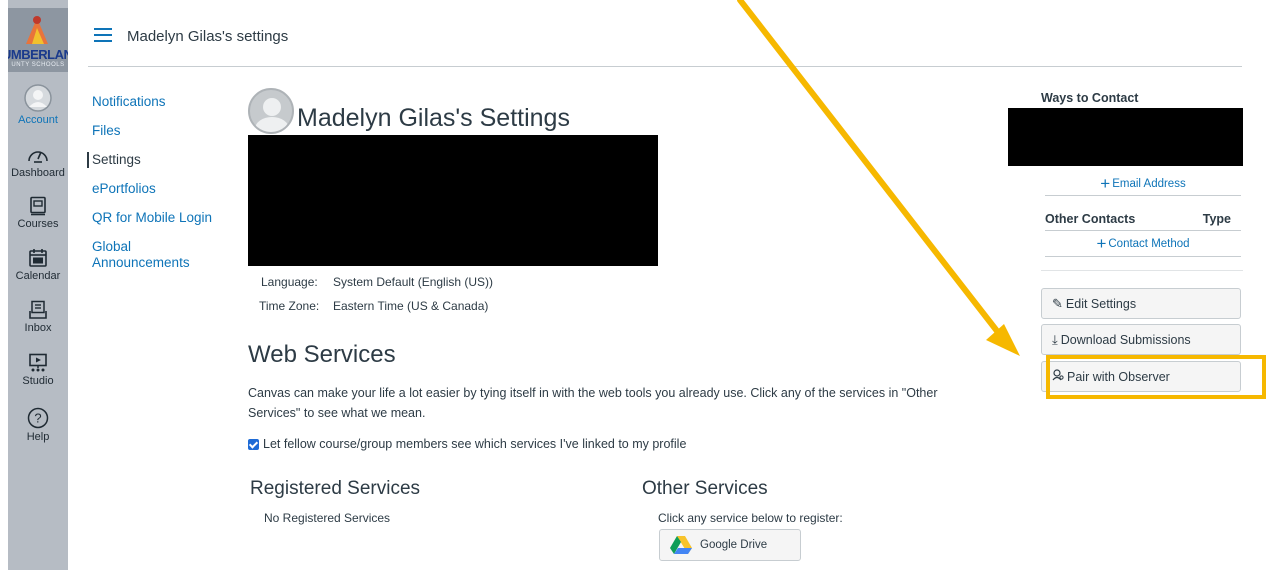  I want to click on annotation-arrow-icon, so click(878, 178).